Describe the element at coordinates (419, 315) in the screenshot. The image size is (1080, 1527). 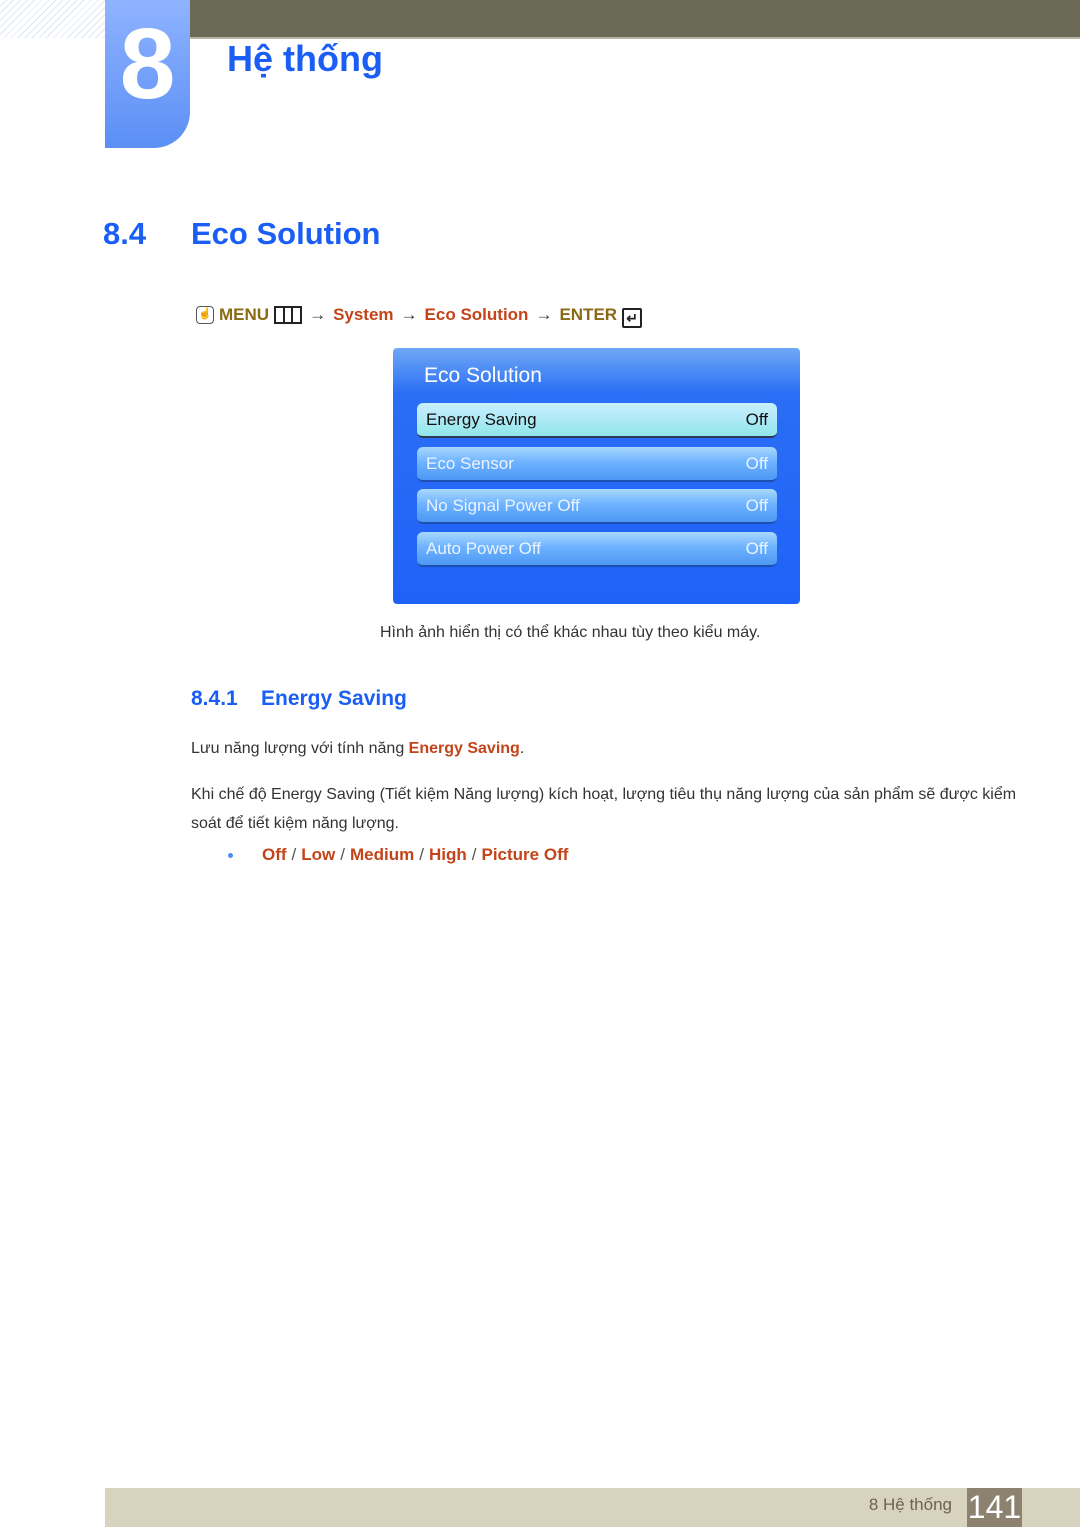
I see `menu-path: ☝ MENU → System → Eco Solution → ENTER ↵` at that location.